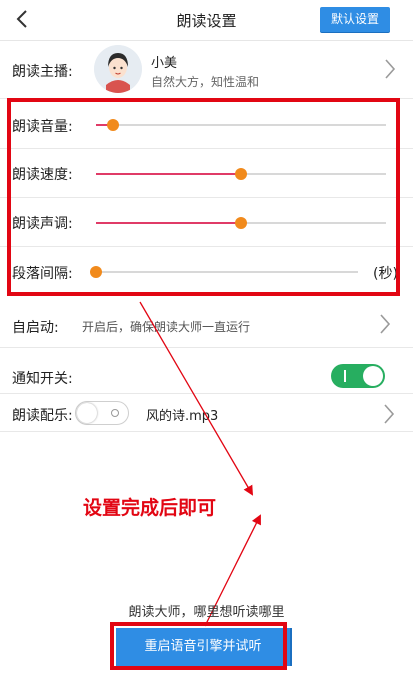 Image resolution: width=413 pixels, height=677 pixels. I want to click on default-settings-button: 默认设置, so click(355, 19).